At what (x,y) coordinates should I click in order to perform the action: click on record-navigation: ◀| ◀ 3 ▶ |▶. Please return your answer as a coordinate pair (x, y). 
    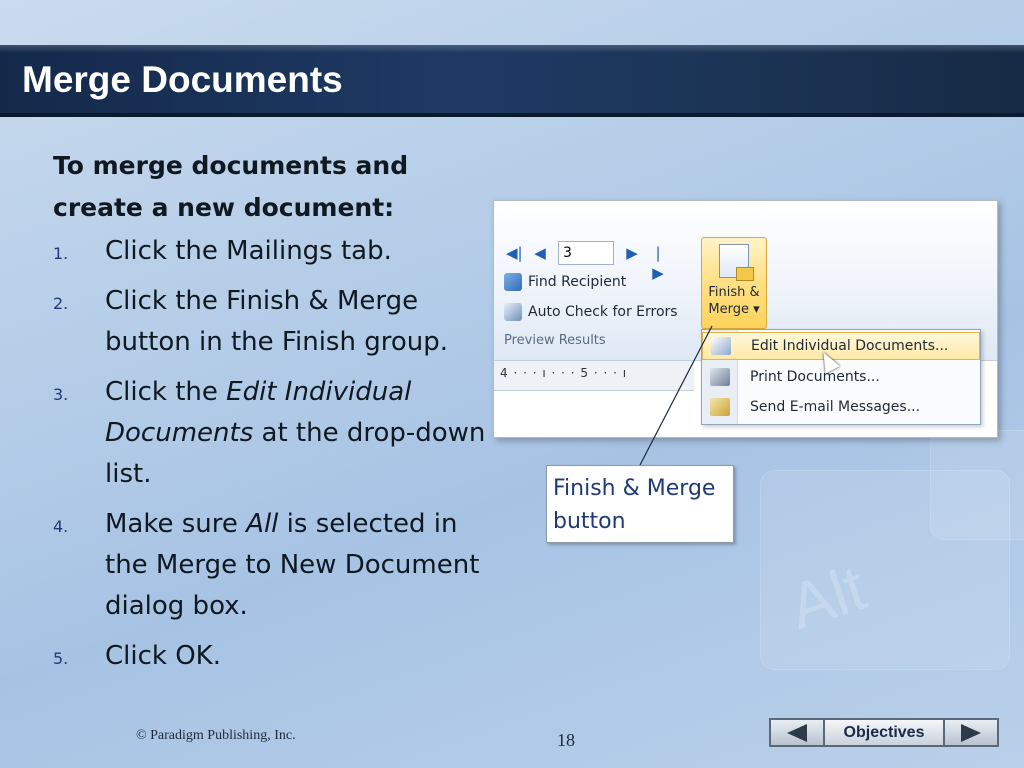
    Looking at the image, I should click on (586, 261).